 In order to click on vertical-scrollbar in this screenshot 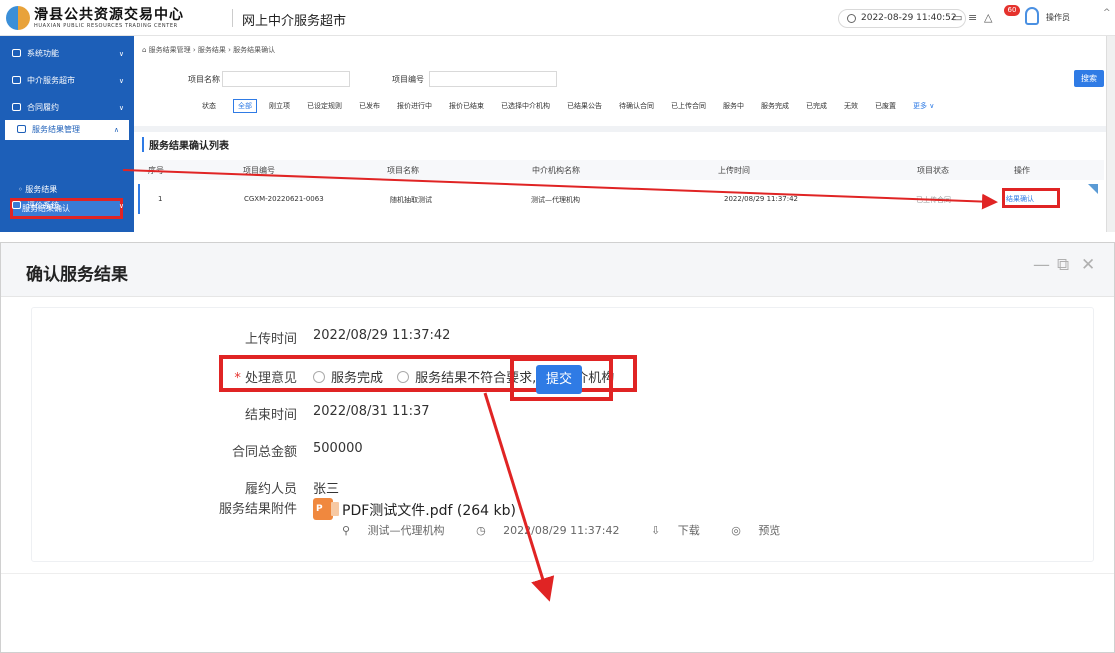, I will do `click(1110, 134)`.